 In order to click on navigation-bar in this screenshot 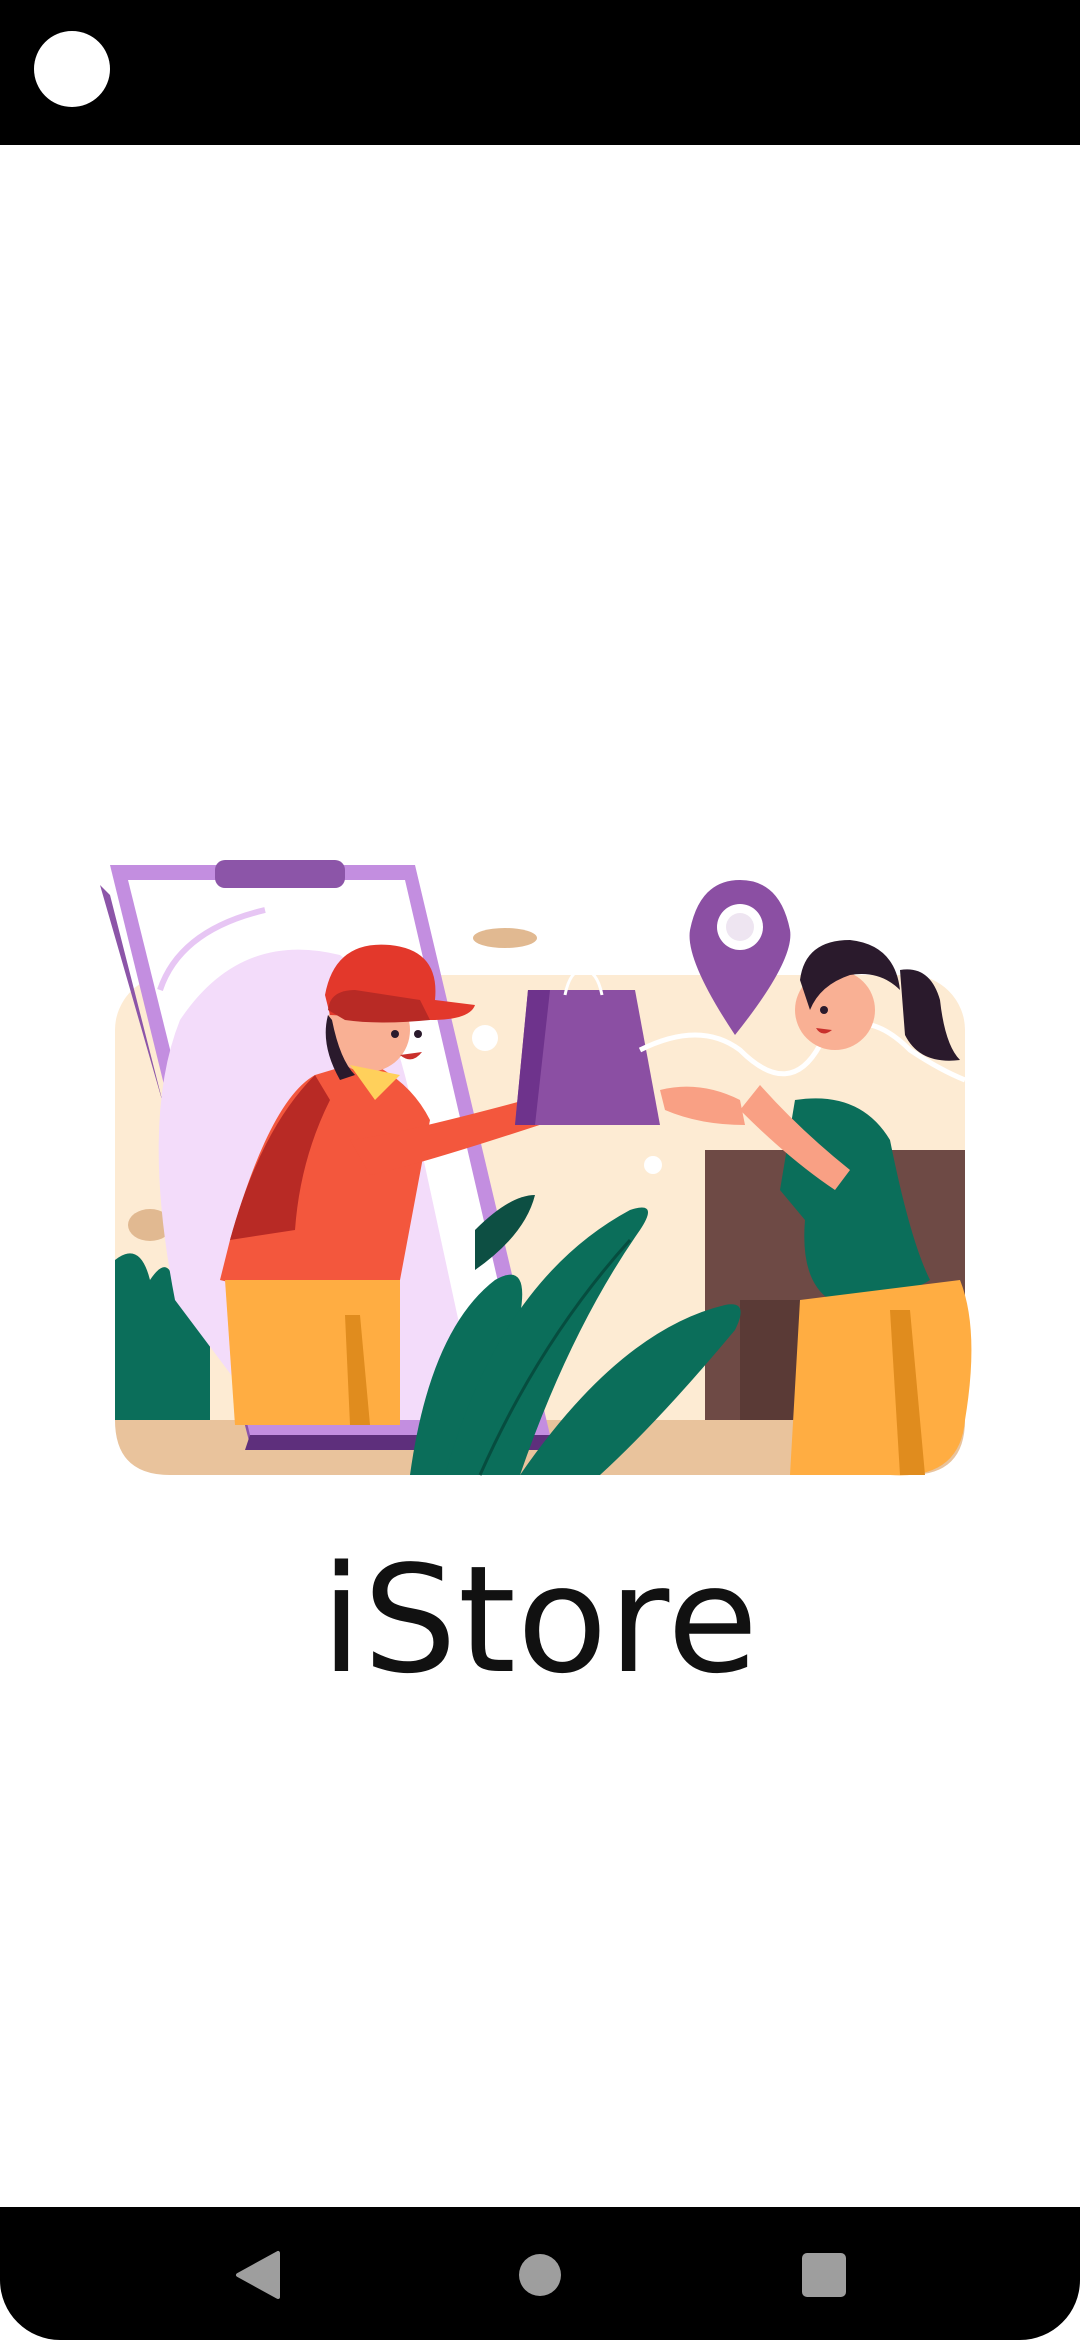, I will do `click(540, 2273)`.